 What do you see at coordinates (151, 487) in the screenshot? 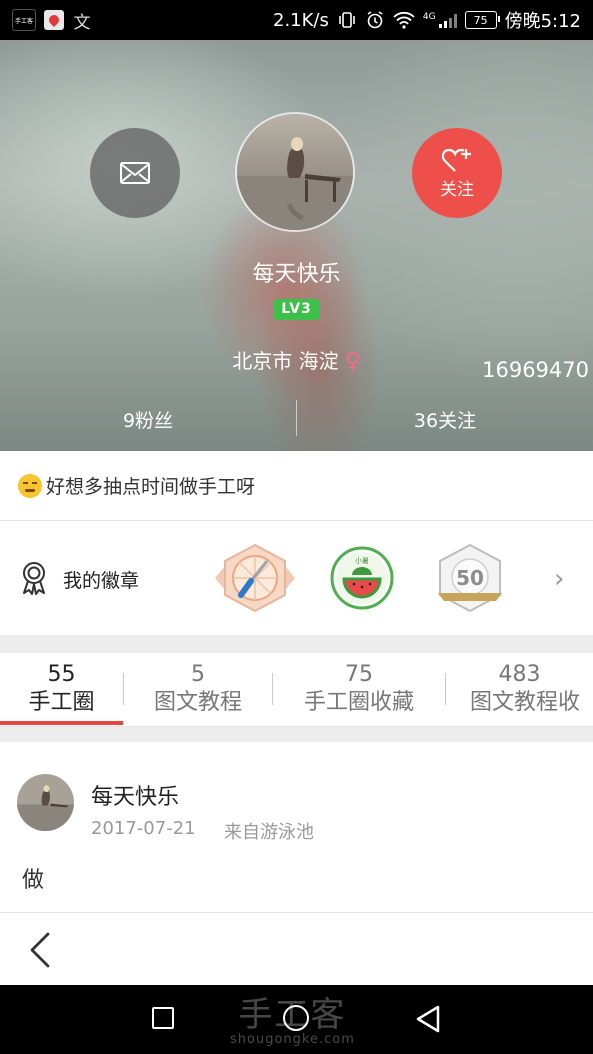
I see `signature-text: 好想多抽点时间做手工呀` at bounding box center [151, 487].